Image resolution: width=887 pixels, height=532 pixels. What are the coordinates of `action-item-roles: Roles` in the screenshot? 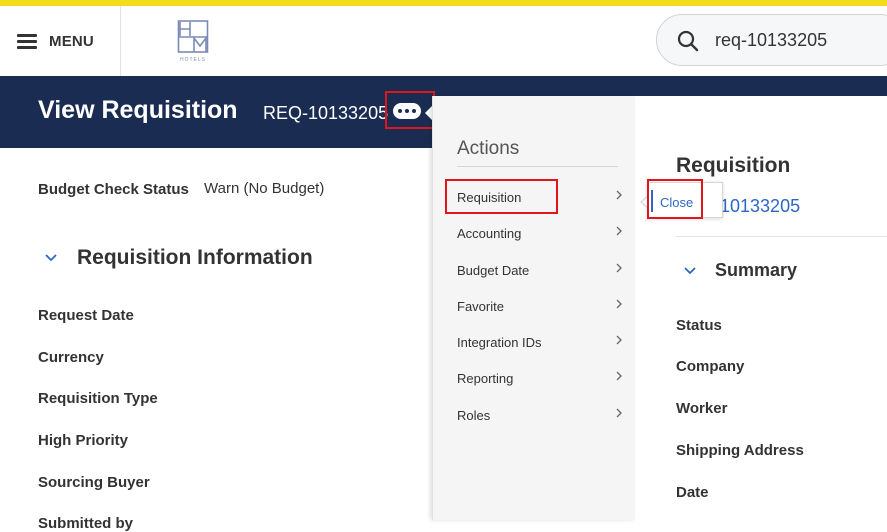 It's located at (542, 416).